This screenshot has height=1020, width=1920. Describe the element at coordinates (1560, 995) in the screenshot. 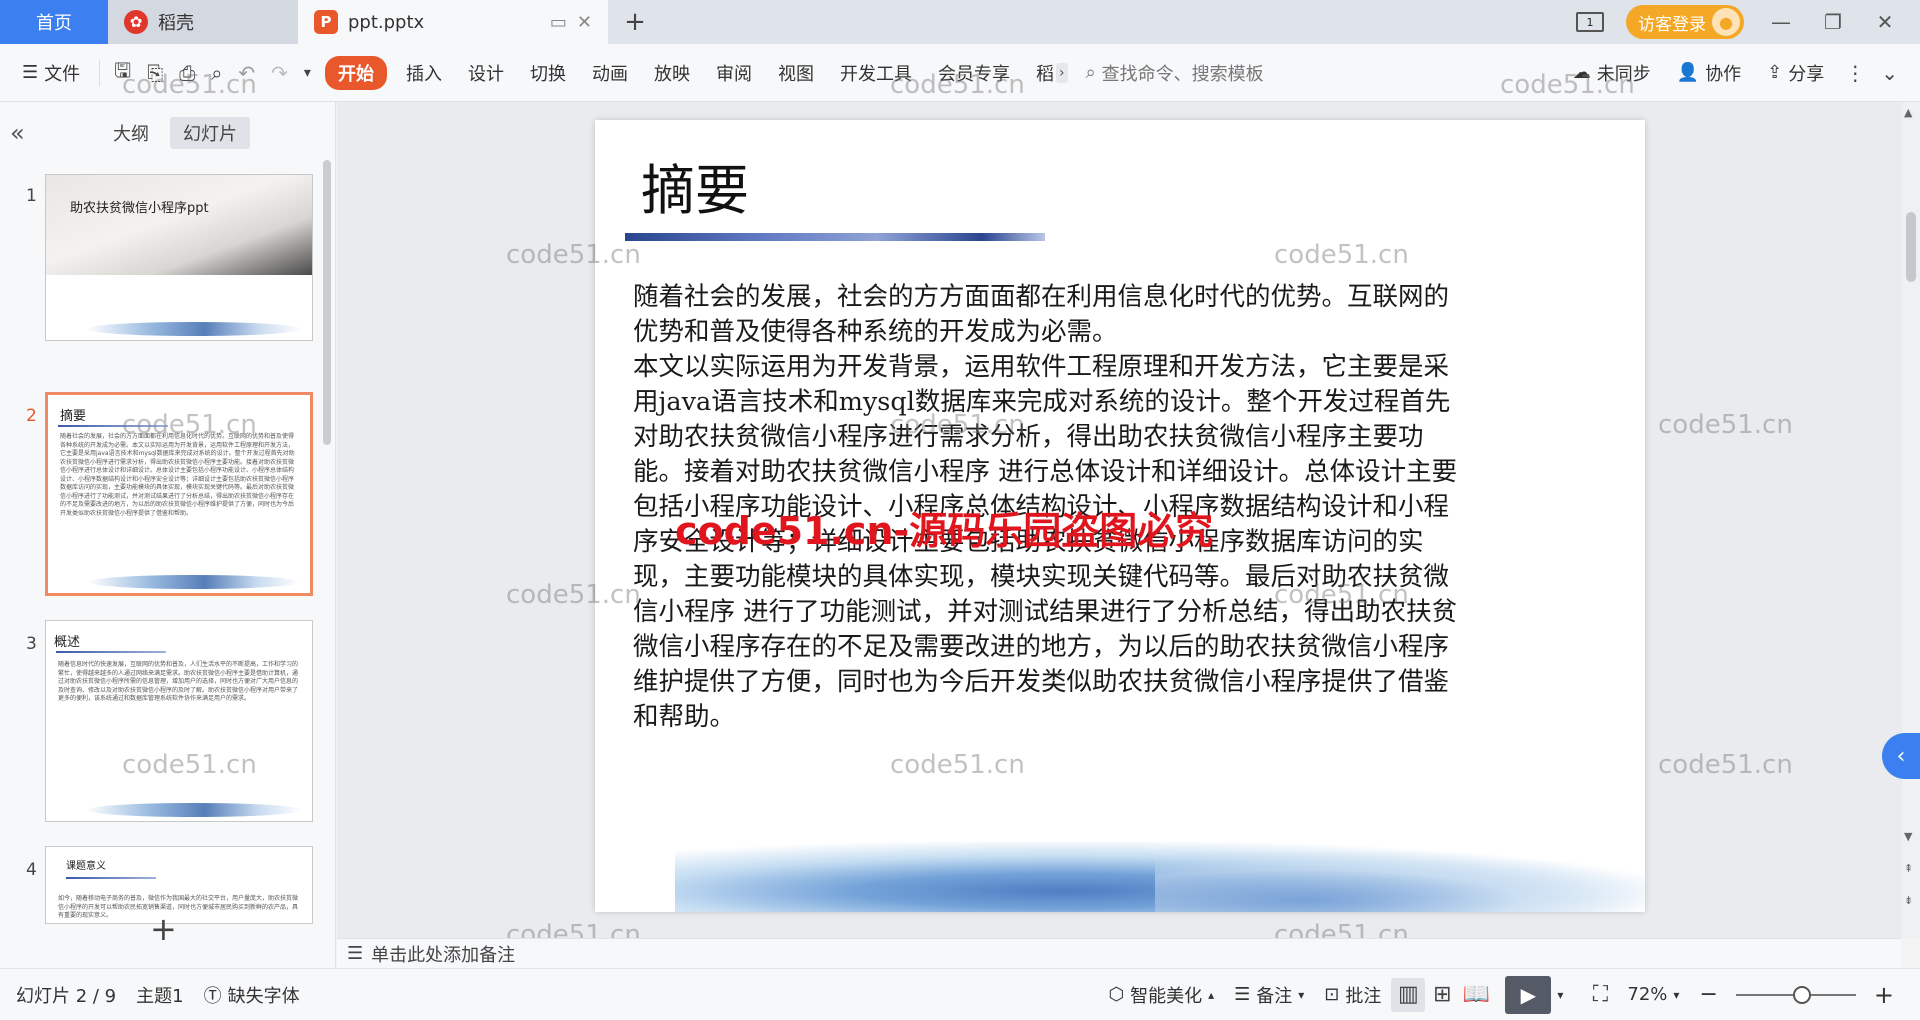

I see `play-options-icon: ▾` at that location.